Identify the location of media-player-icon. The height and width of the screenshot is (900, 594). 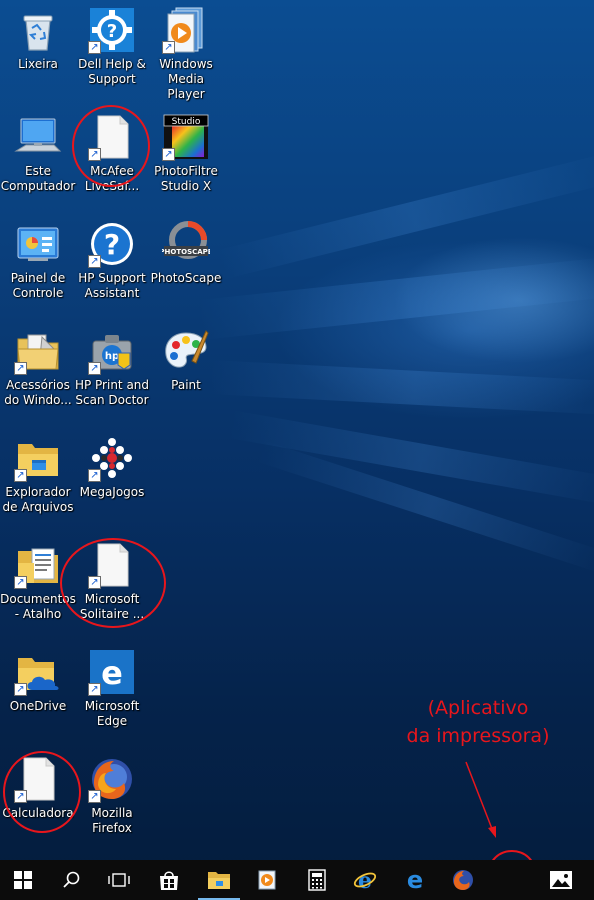
(267, 880).